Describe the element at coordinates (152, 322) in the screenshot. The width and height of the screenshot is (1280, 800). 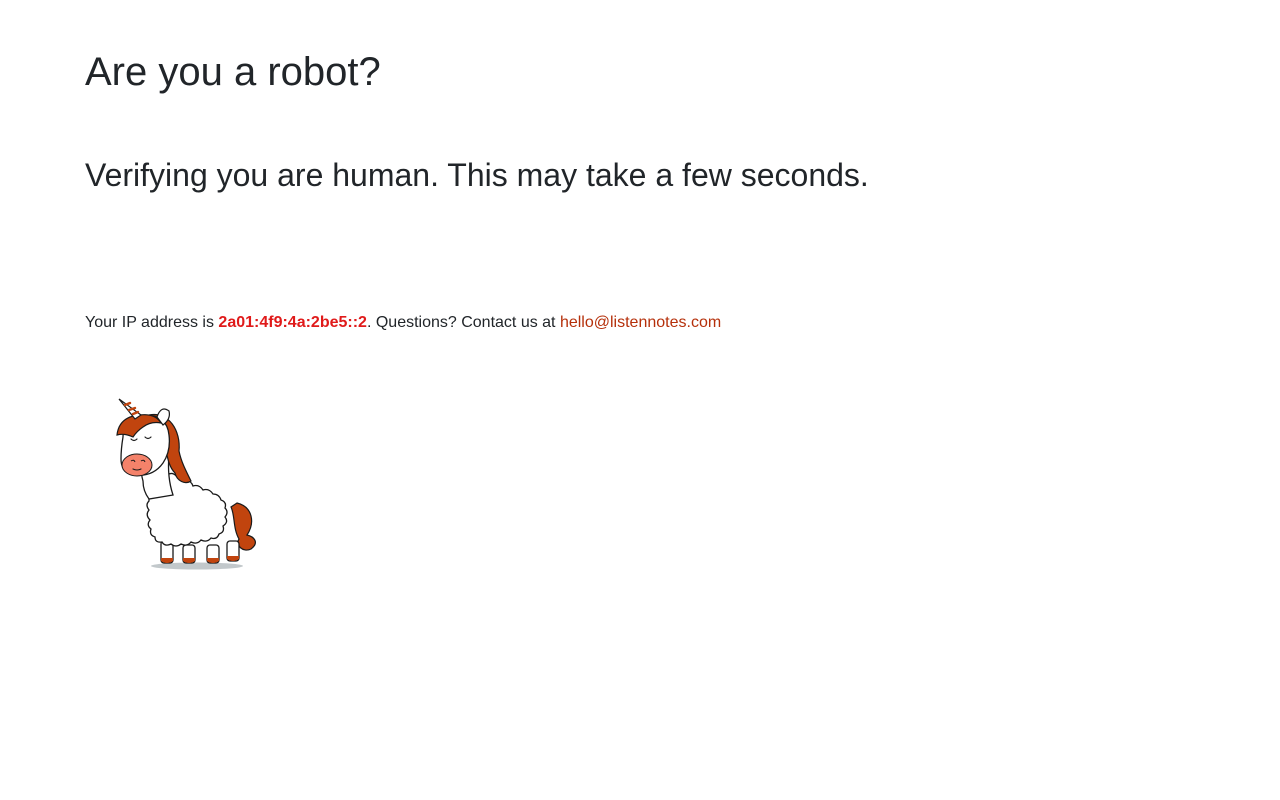
I see `ip-prefix-text: Your IP address is` at that location.